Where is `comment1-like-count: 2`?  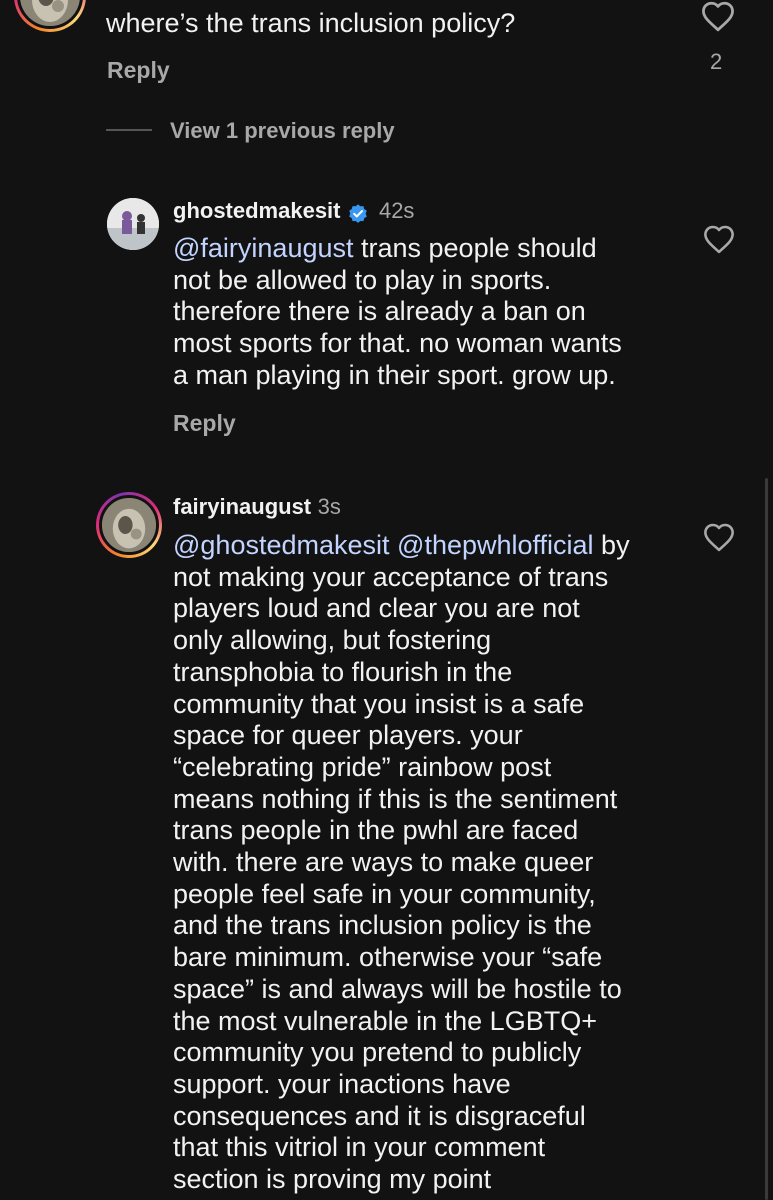
comment1-like-count: 2 is located at coordinates (716, 61).